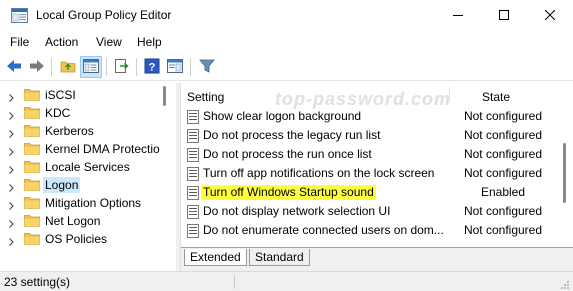 The width and height of the screenshot is (573, 291). What do you see at coordinates (81, 113) in the screenshot?
I see `tree-item: KDC` at bounding box center [81, 113].